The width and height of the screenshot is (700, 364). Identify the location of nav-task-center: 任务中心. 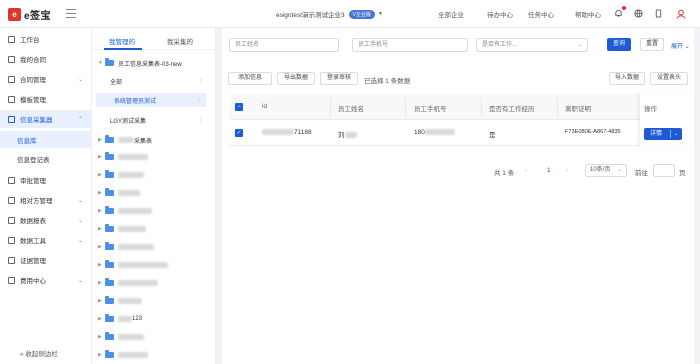
(541, 14).